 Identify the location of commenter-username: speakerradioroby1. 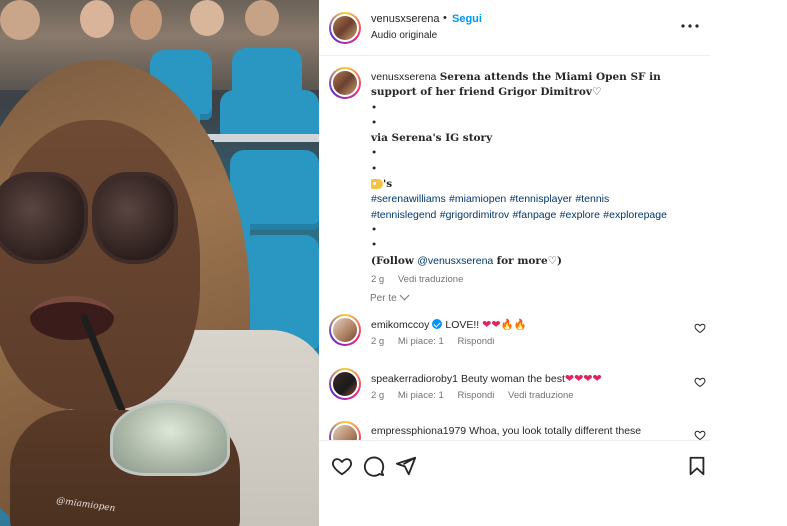
(414, 379).